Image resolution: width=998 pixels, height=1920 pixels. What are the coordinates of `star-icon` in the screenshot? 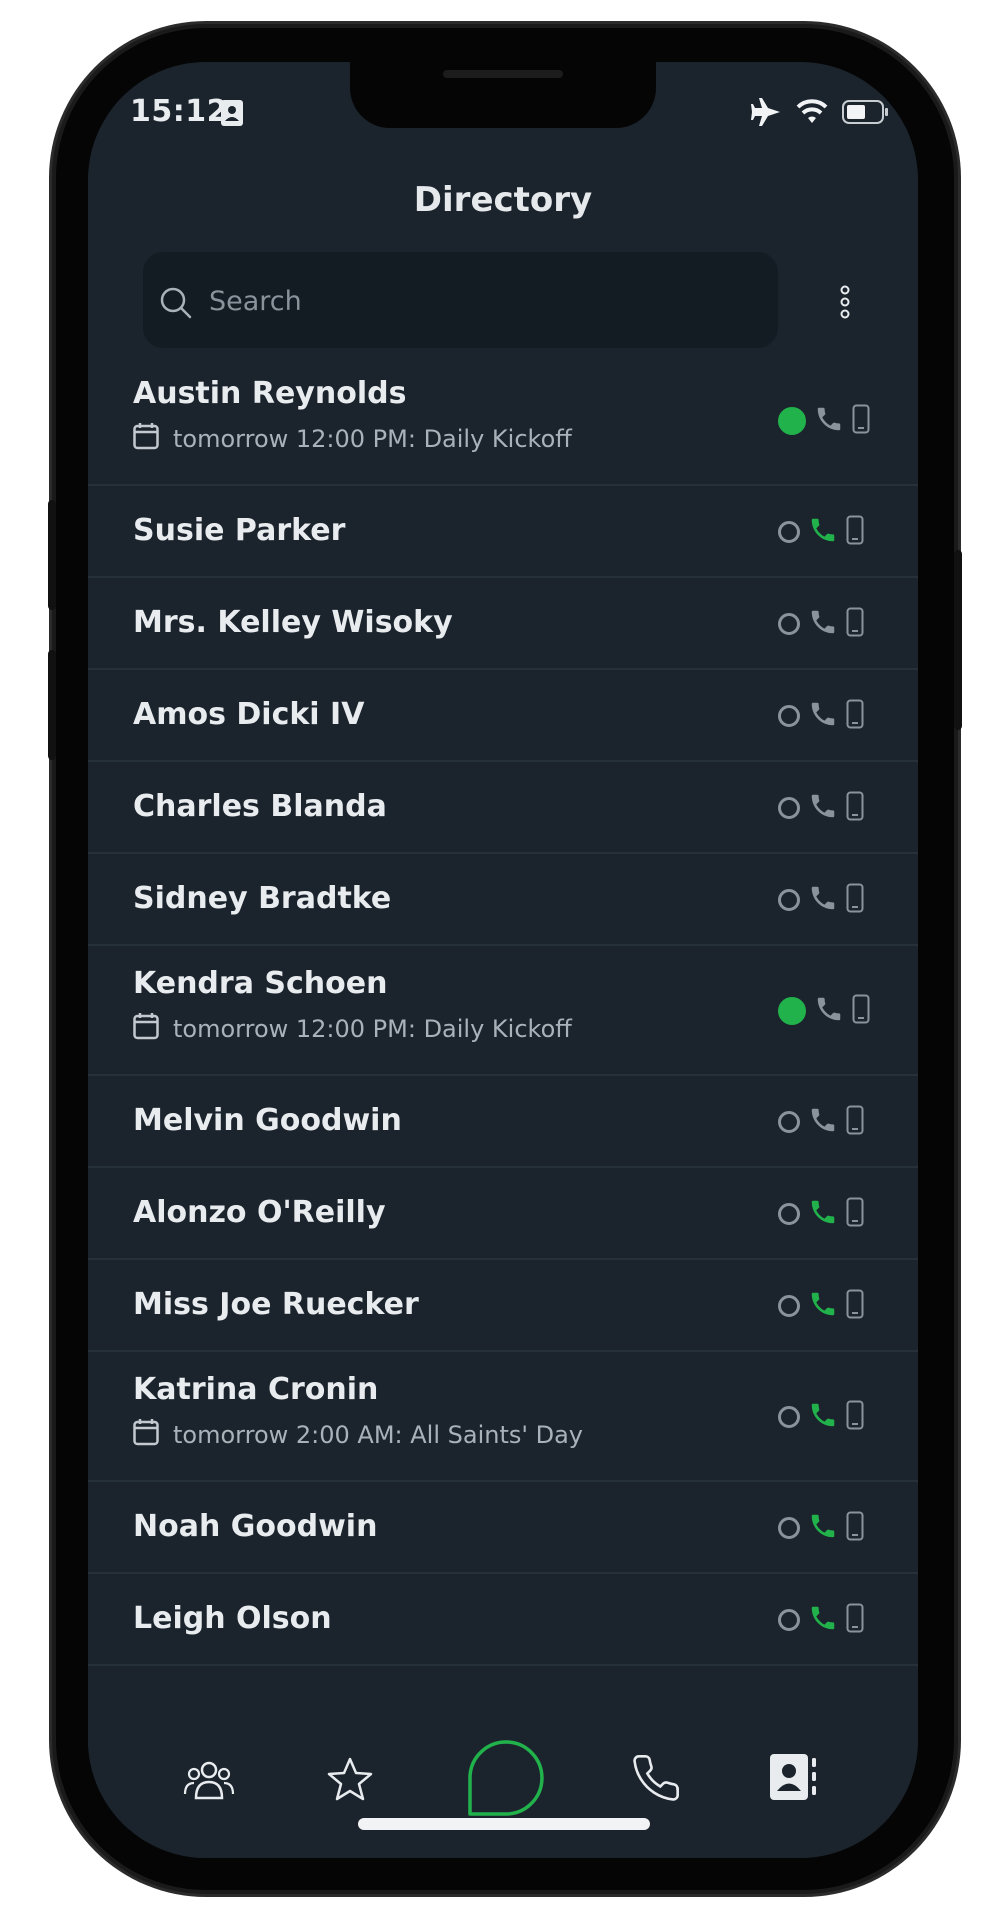 It's located at (350, 1779).